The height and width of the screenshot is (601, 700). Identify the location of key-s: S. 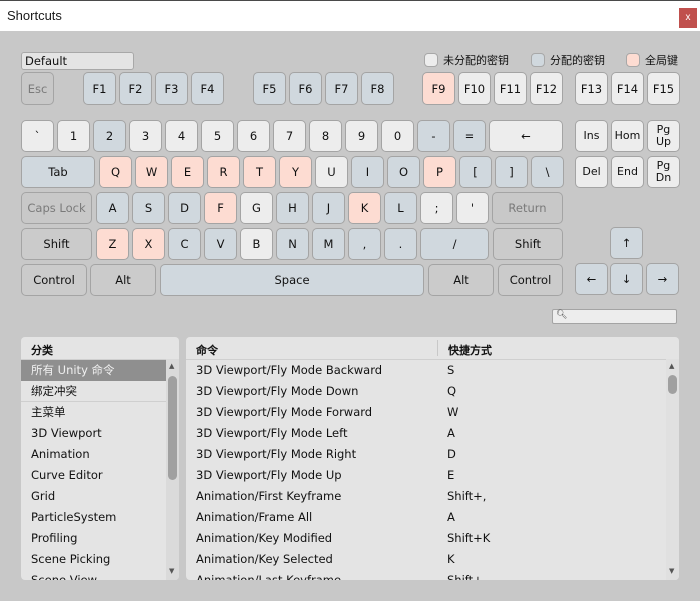
(148, 208).